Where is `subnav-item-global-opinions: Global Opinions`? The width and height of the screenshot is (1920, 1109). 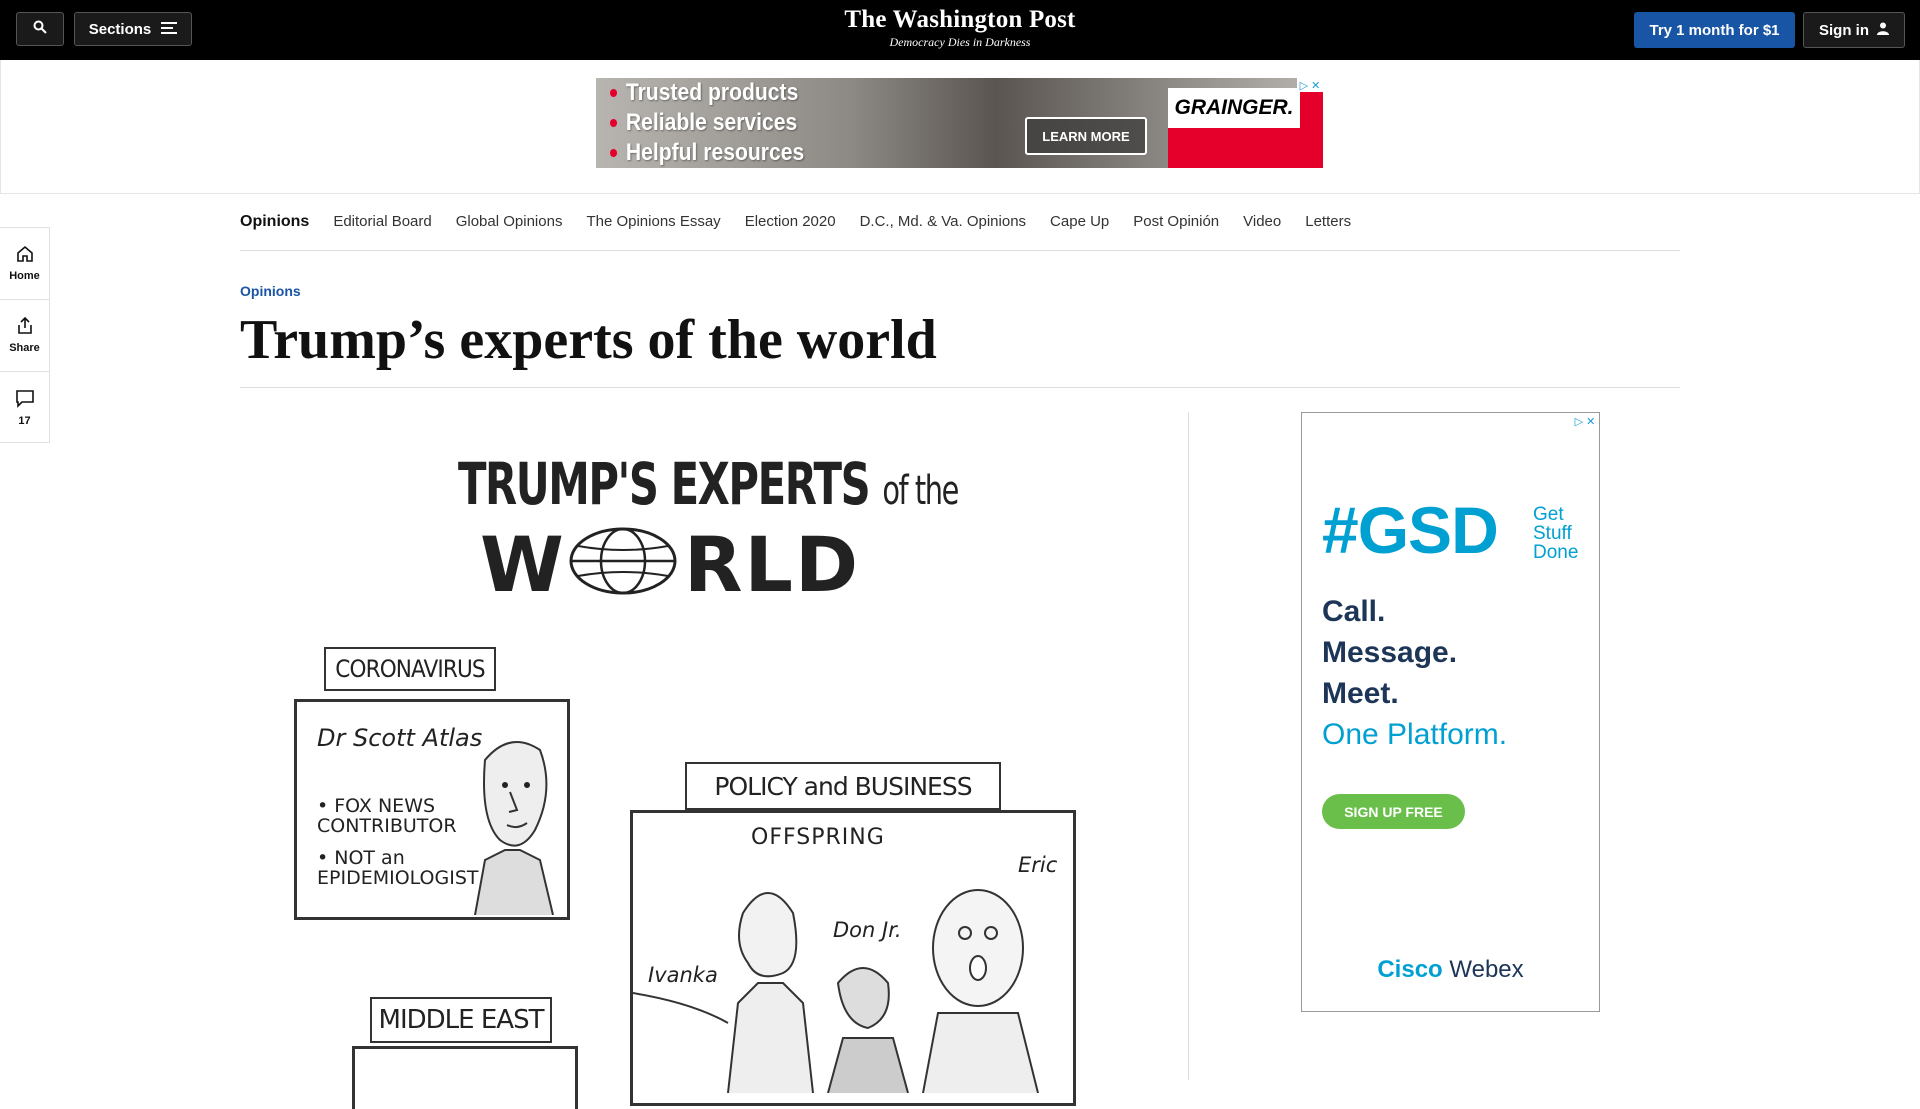 subnav-item-global-opinions: Global Opinions is located at coordinates (509, 222).